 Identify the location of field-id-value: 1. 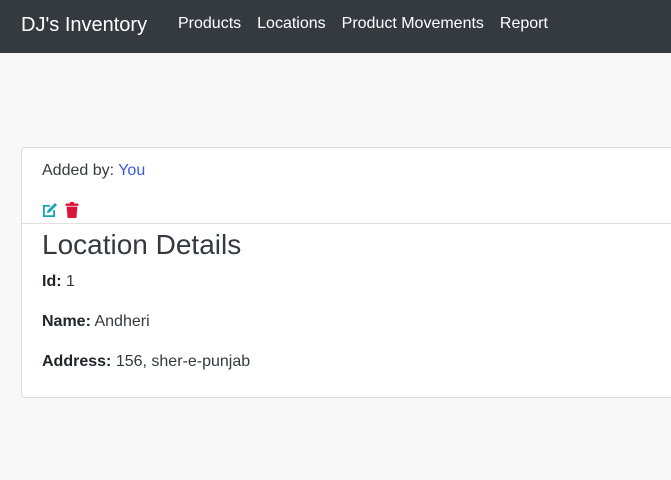
(70, 281).